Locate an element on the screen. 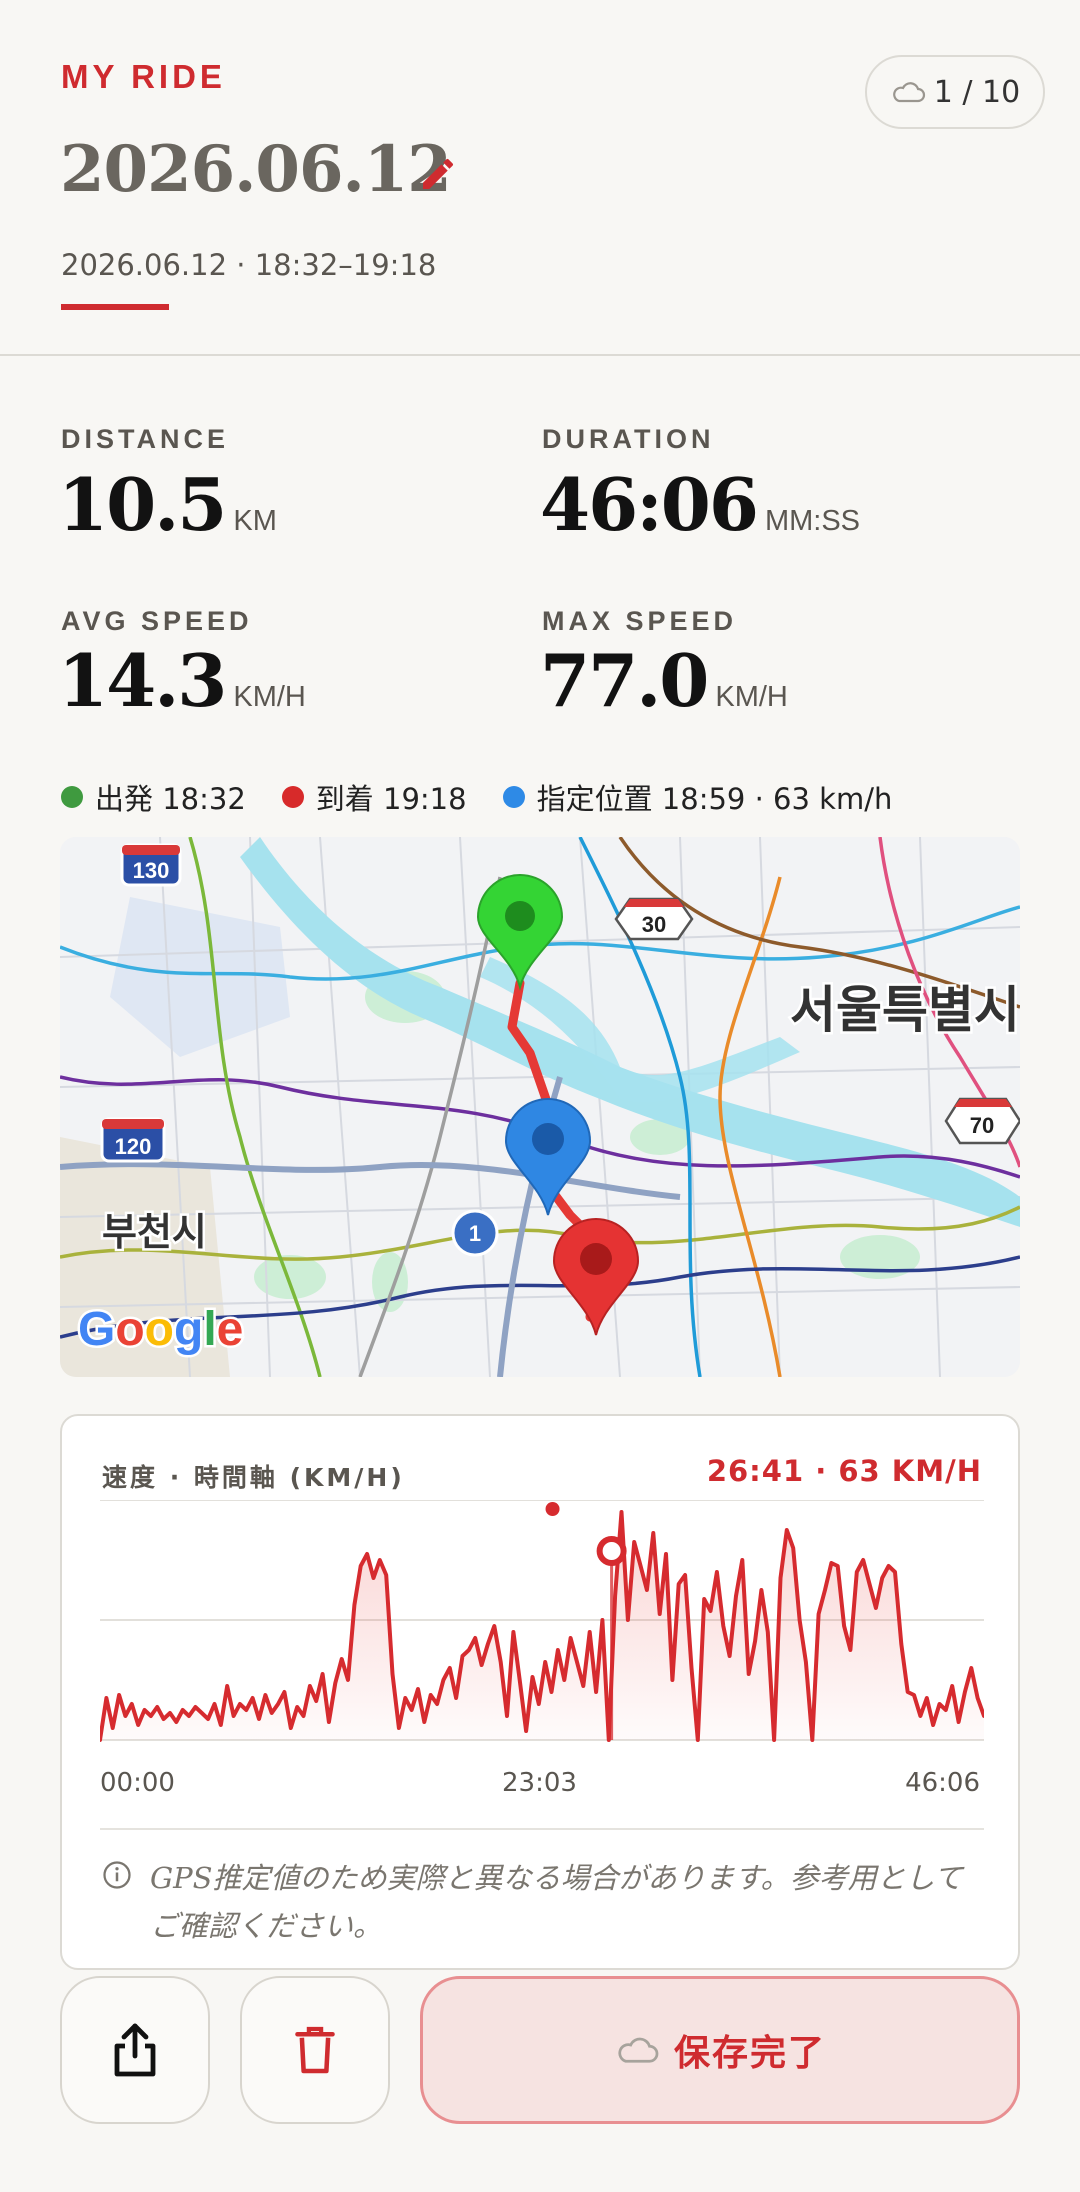 This screenshot has height=2192, width=1080. delete-button is located at coordinates (315, 2050).